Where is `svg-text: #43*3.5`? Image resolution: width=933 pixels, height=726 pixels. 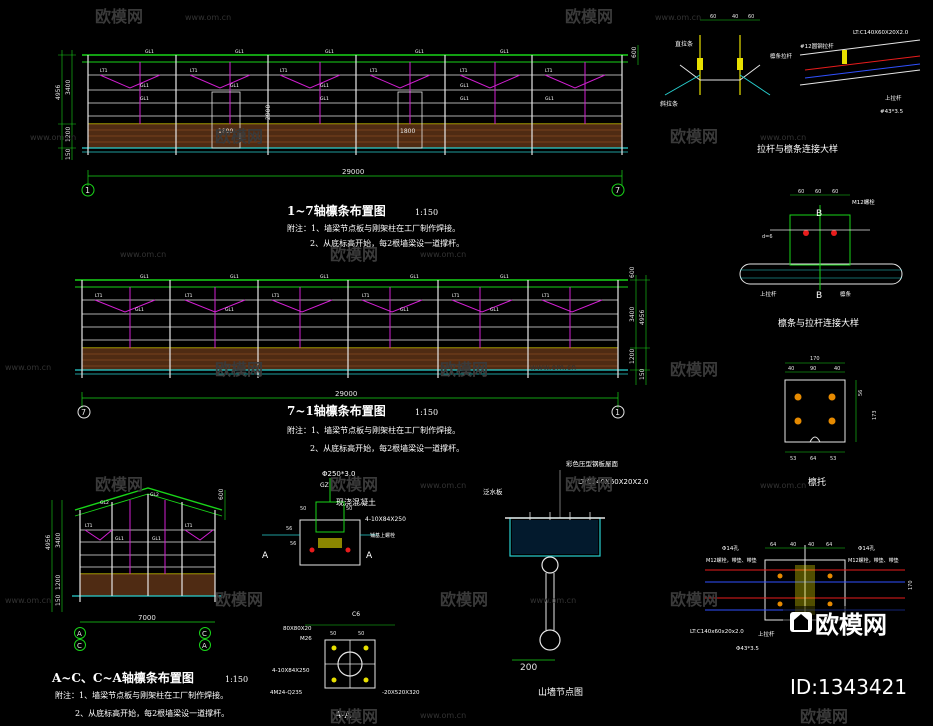
svg-text: #43*3.5 is located at coordinates (892, 112).